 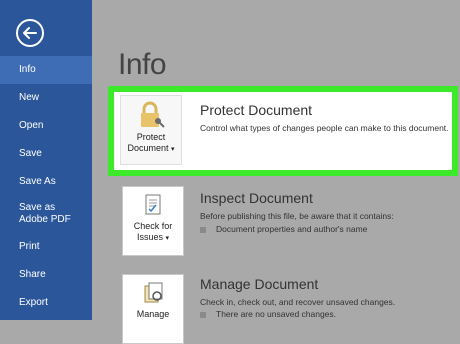 What do you see at coordinates (153, 292) in the screenshot?
I see `manage-document-icon` at bounding box center [153, 292].